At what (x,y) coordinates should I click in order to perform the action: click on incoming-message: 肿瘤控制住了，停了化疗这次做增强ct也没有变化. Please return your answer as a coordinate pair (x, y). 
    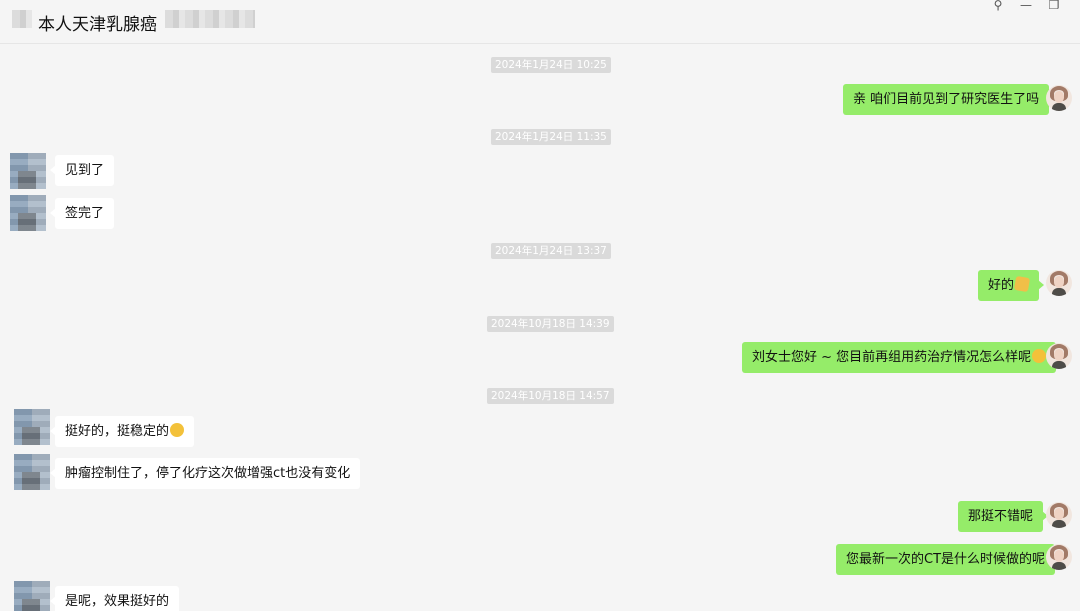
    Looking at the image, I should click on (205, 473).